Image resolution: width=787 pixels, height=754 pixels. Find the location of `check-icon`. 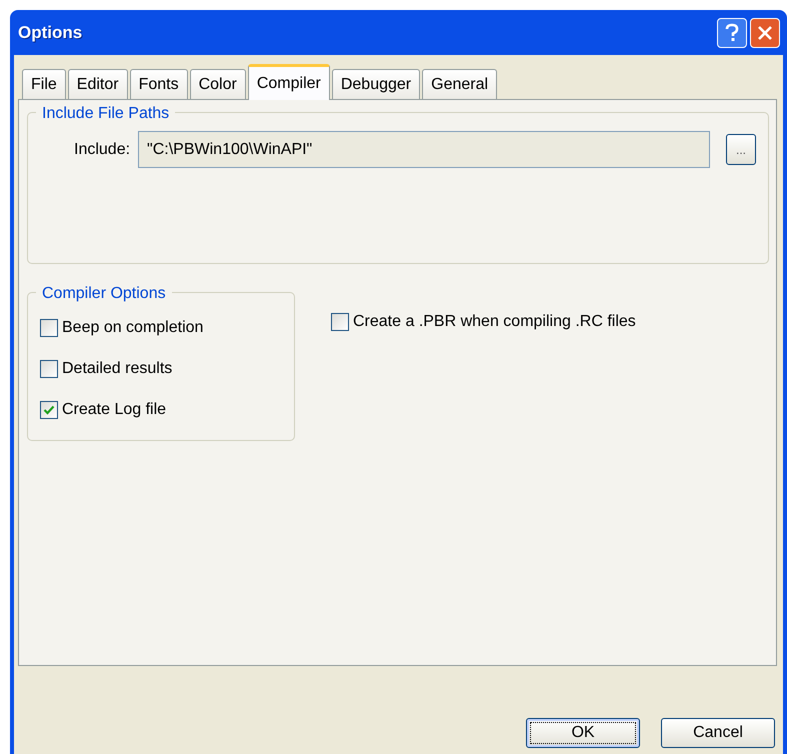

check-icon is located at coordinates (49, 410).